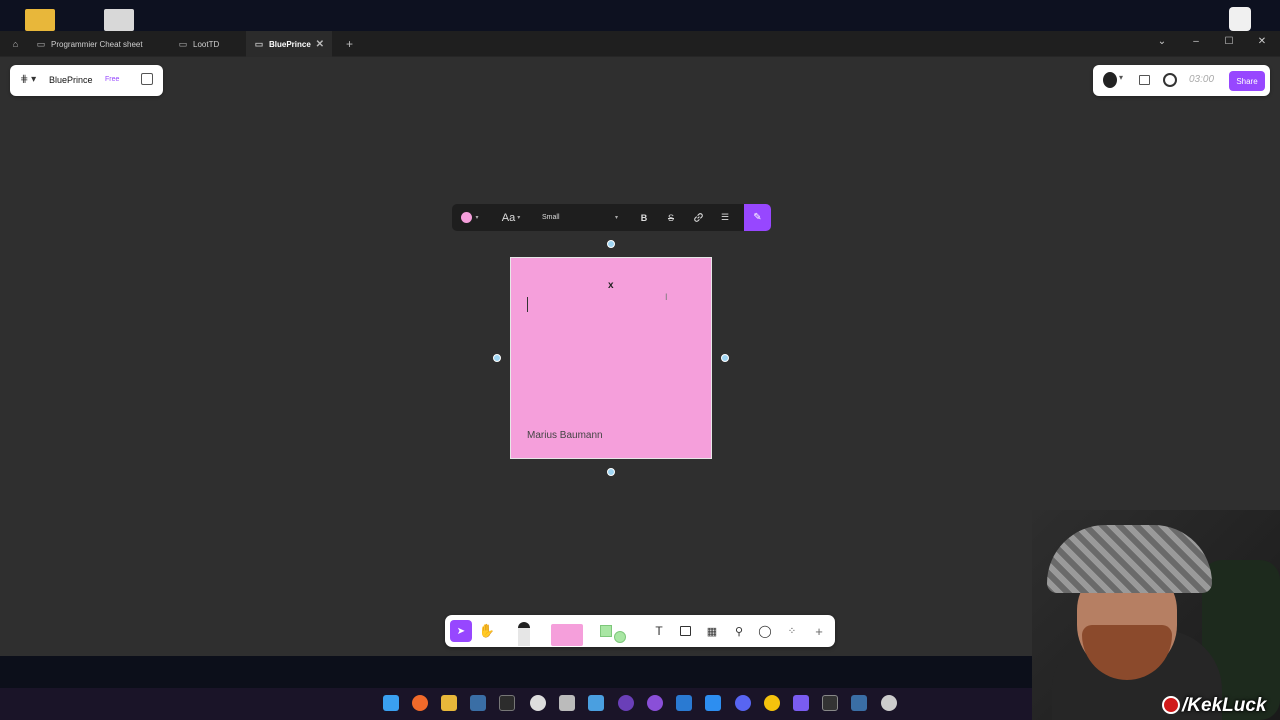 The width and height of the screenshot is (1280, 720). I want to click on tab-blueprince: ▭ BluePrince ✕, so click(289, 44).